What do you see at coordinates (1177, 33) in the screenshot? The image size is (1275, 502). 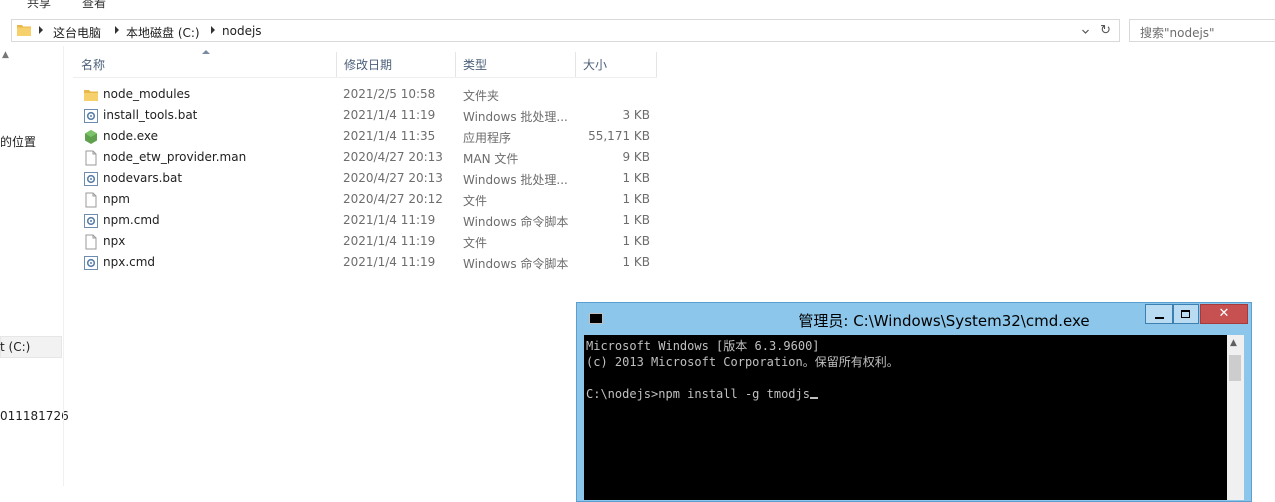 I see `search-placeholder: 搜索"nodejs"` at bounding box center [1177, 33].